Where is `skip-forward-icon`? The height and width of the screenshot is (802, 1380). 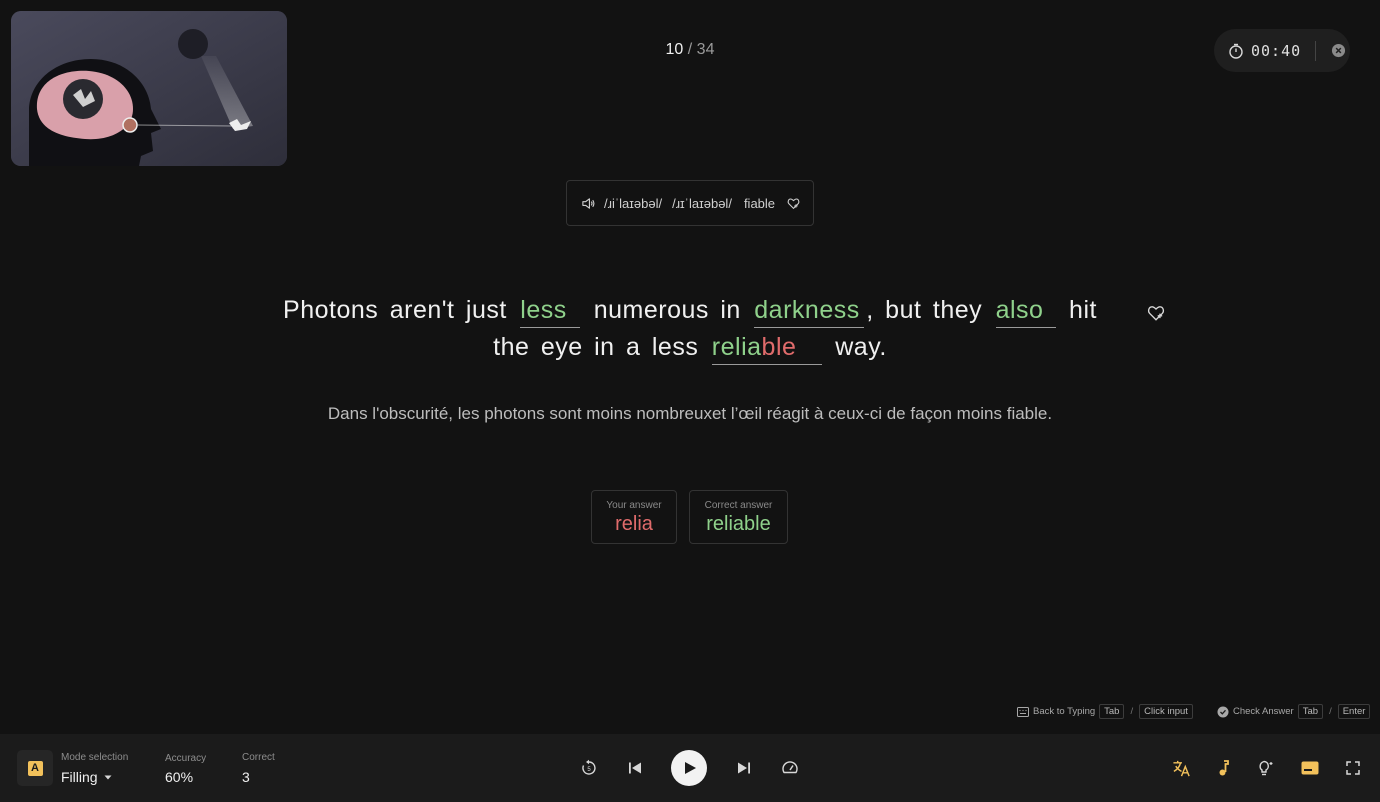 skip-forward-icon is located at coordinates (744, 768).